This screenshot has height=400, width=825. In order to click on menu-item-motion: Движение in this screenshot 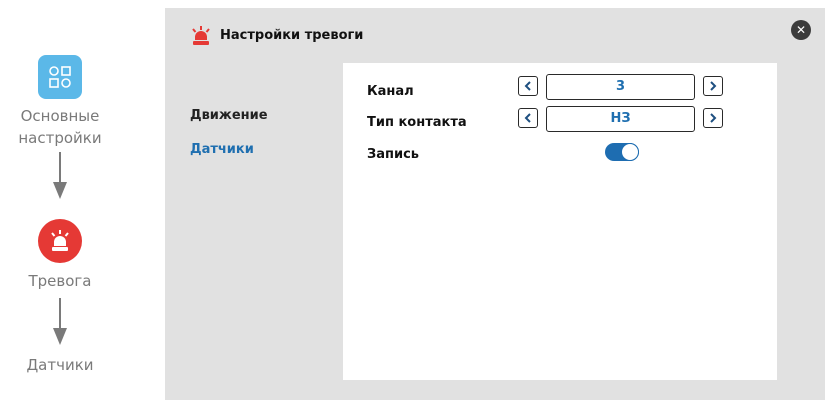, I will do `click(229, 115)`.